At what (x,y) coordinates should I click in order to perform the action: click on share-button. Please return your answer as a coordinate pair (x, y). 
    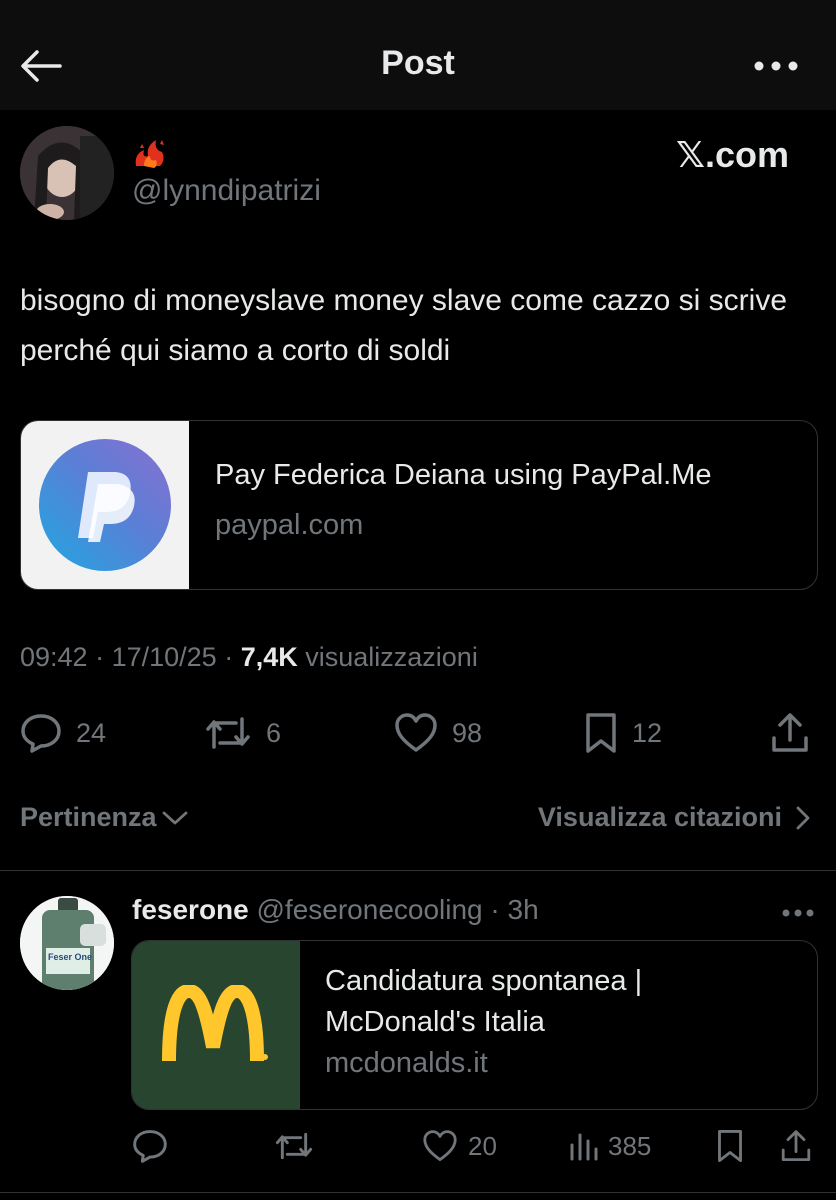
    Looking at the image, I should click on (790, 733).